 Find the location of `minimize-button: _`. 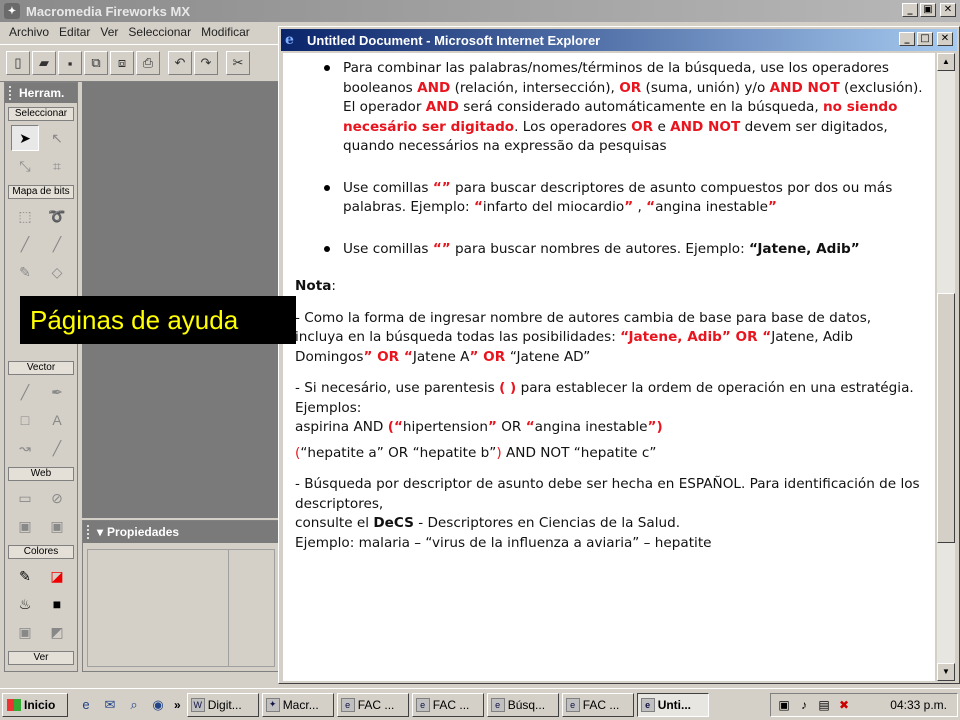

minimize-button: _ is located at coordinates (910, 10).